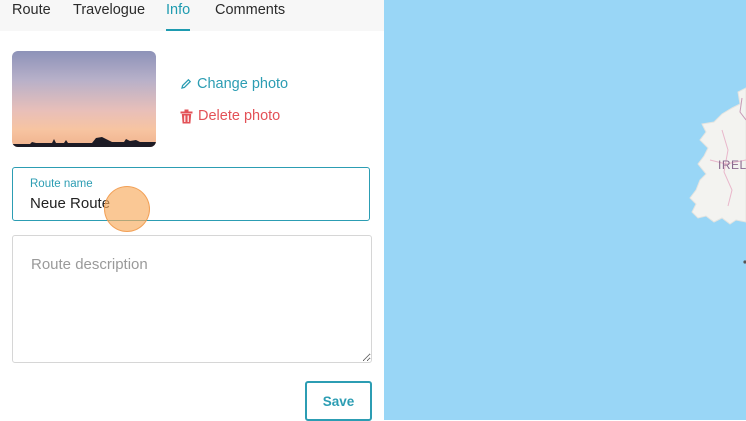  Describe the element at coordinates (338, 401) in the screenshot. I see `save-button: Save` at that location.